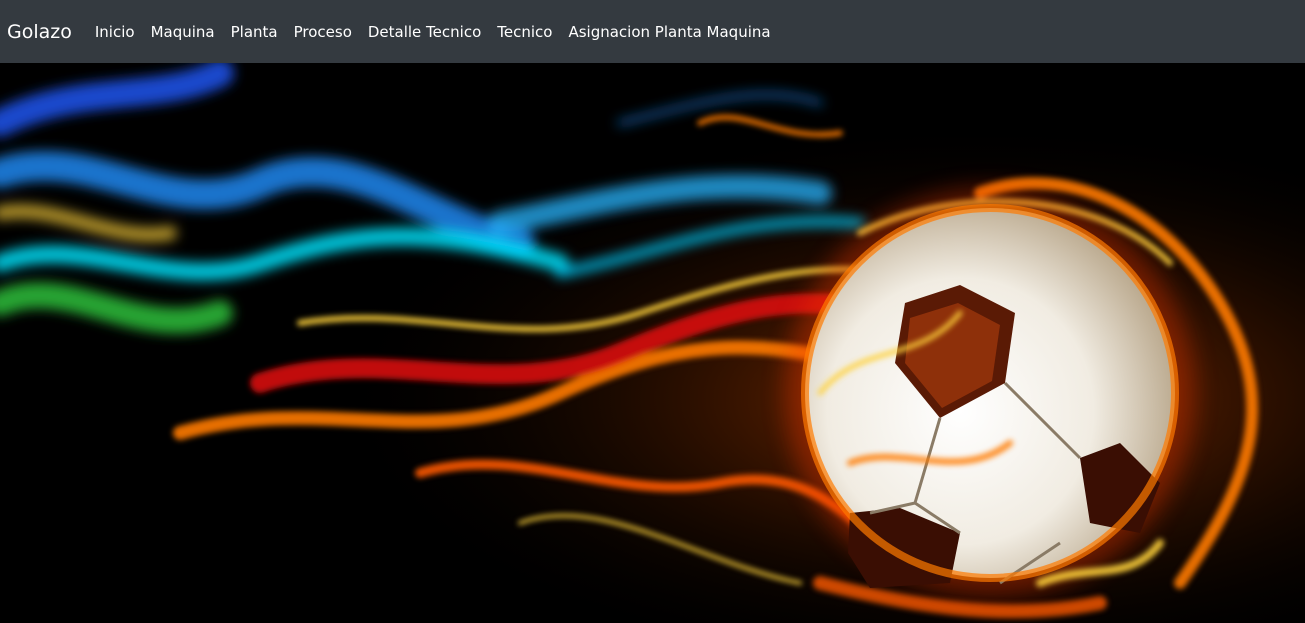 This screenshot has width=1305, height=623. Describe the element at coordinates (323, 32) in the screenshot. I see `nav-link-proceso: Proceso` at that location.